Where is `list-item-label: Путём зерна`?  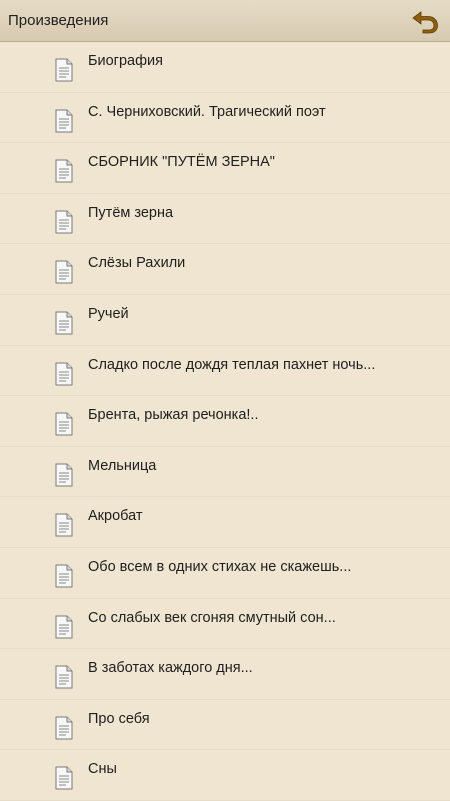 list-item-label: Путём зерна is located at coordinates (131, 212).